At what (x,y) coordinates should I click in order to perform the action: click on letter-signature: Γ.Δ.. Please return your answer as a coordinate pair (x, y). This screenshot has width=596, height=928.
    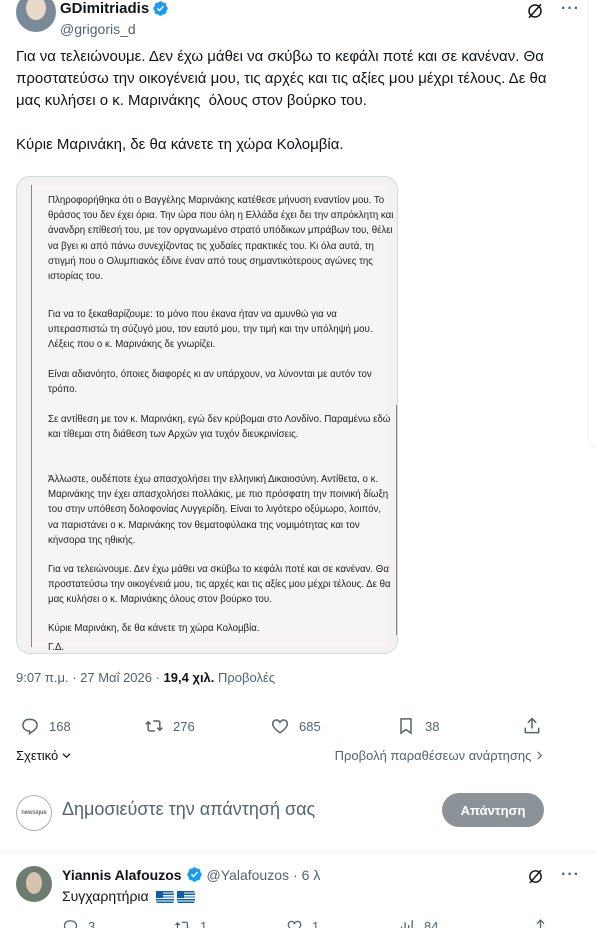
    Looking at the image, I should click on (56, 647).